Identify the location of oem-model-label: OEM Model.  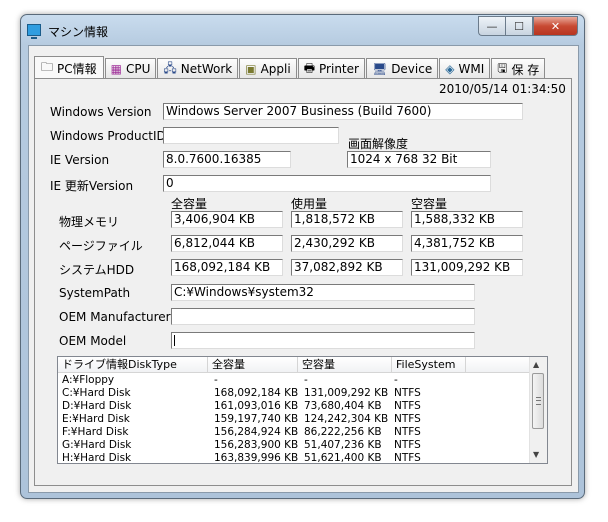
(93, 341).